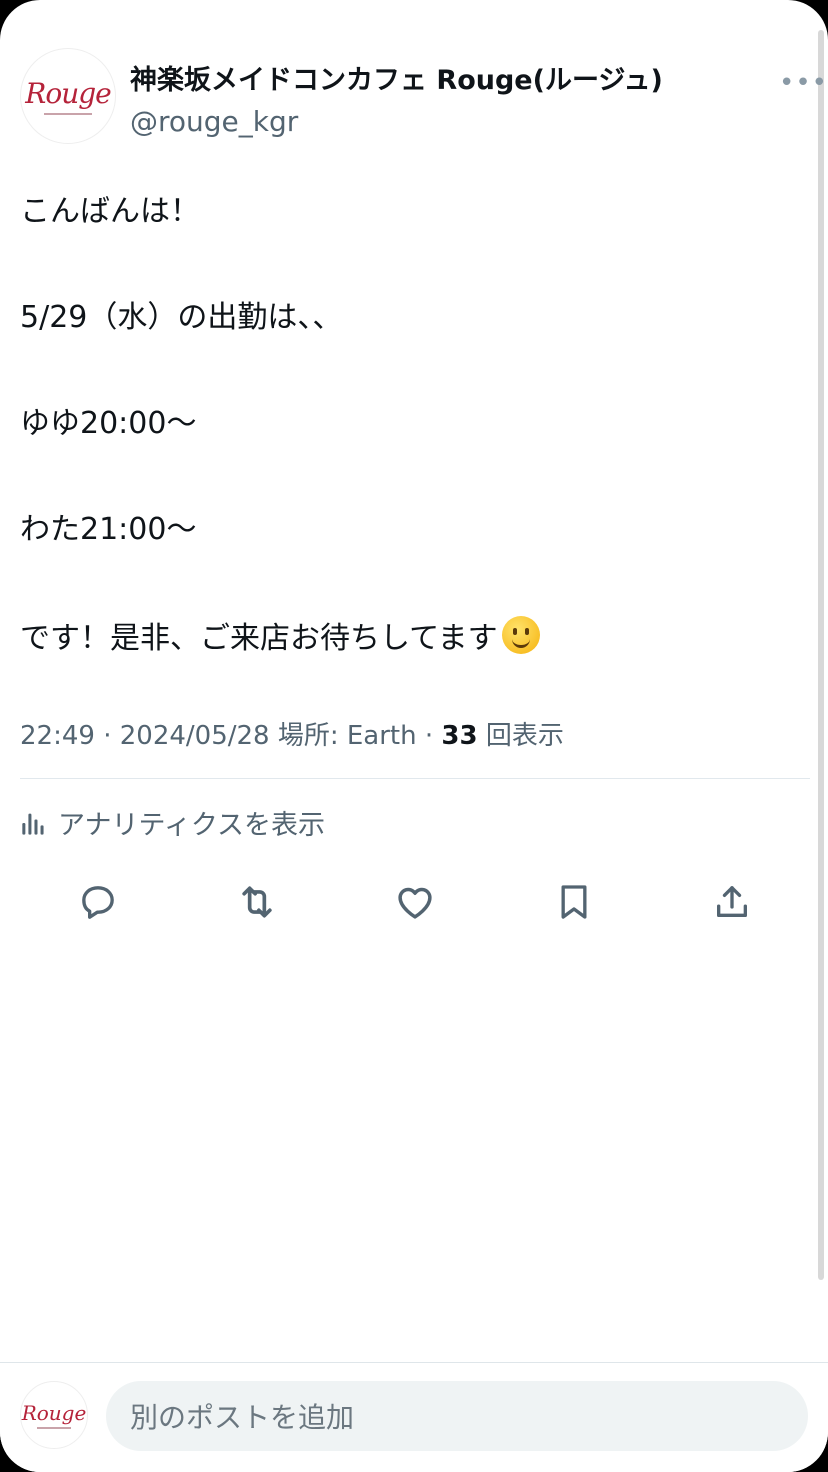  I want to click on display-name: 神楽坂メイドコンカフェ Rouge(ルージュ), so click(396, 77).